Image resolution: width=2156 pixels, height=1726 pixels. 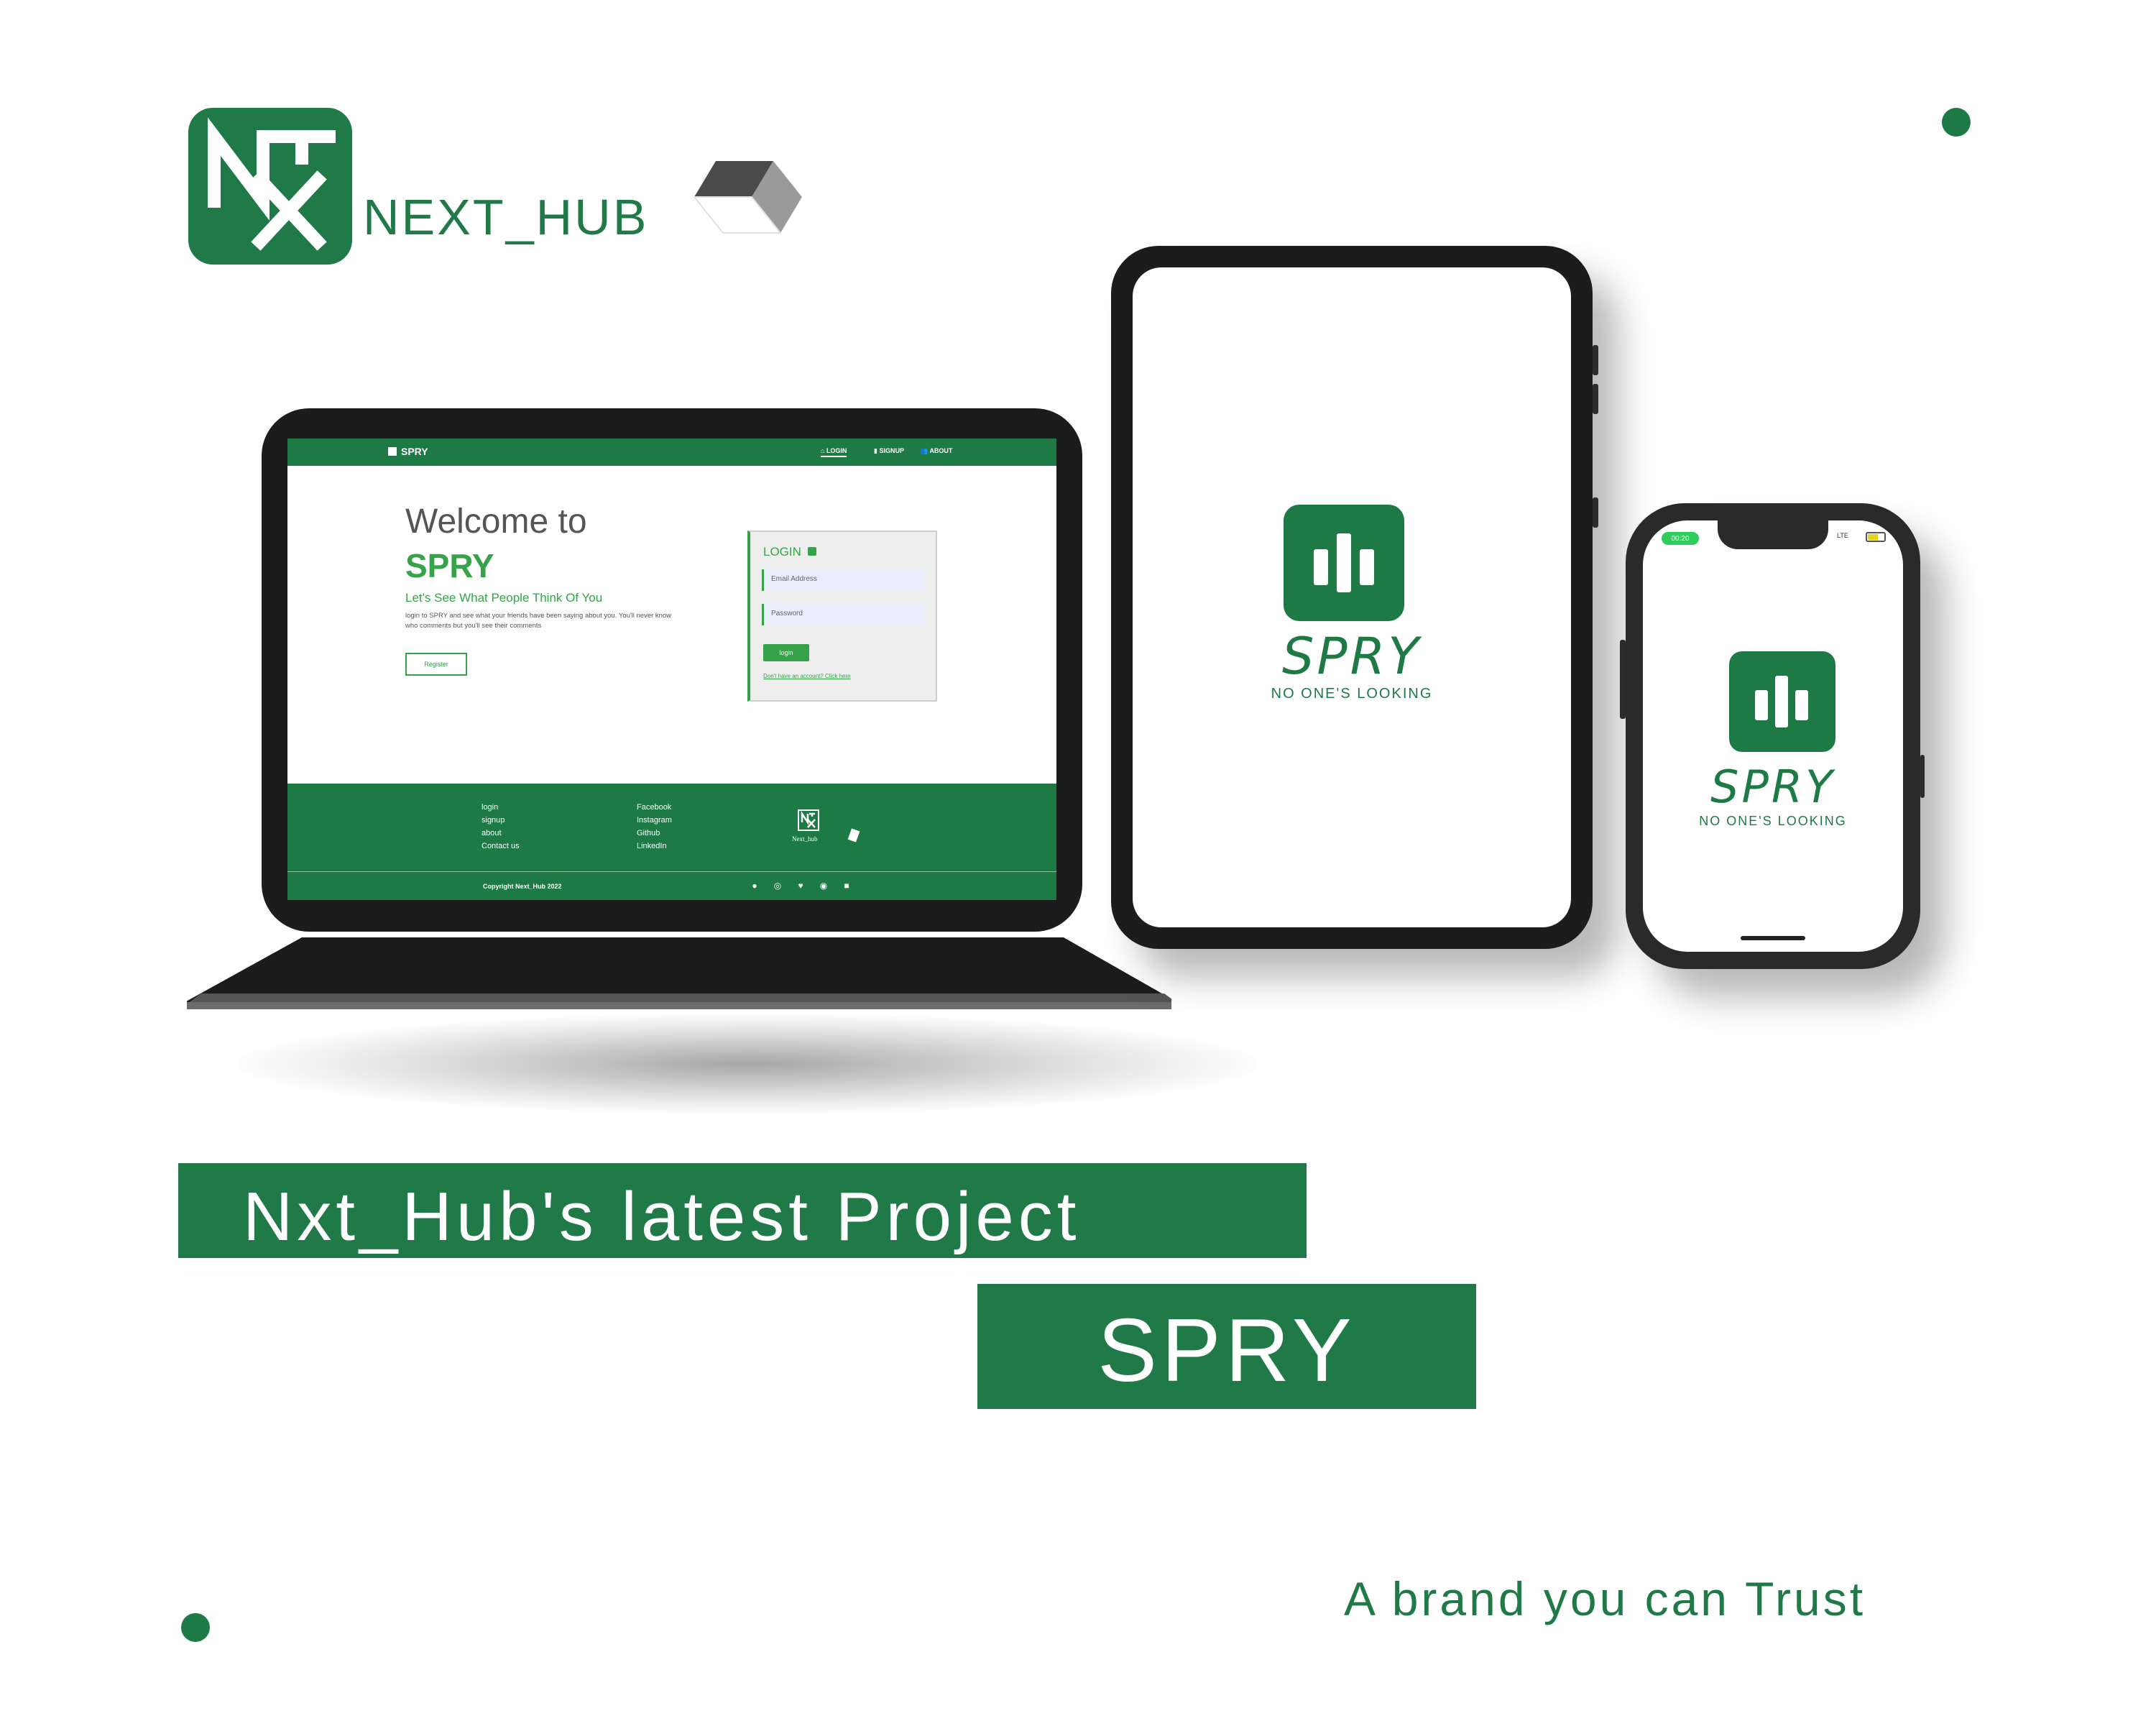 I want to click on project-name: SPRY, so click(x=1226, y=1350).